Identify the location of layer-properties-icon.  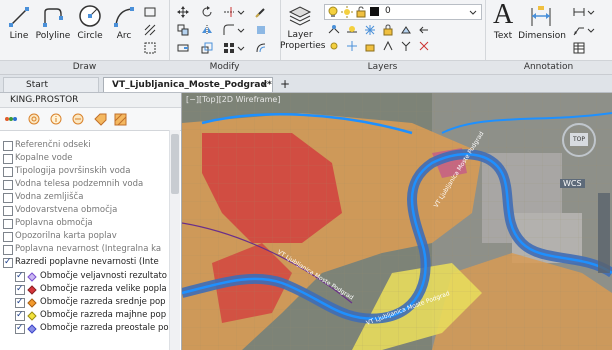
(300, 16).